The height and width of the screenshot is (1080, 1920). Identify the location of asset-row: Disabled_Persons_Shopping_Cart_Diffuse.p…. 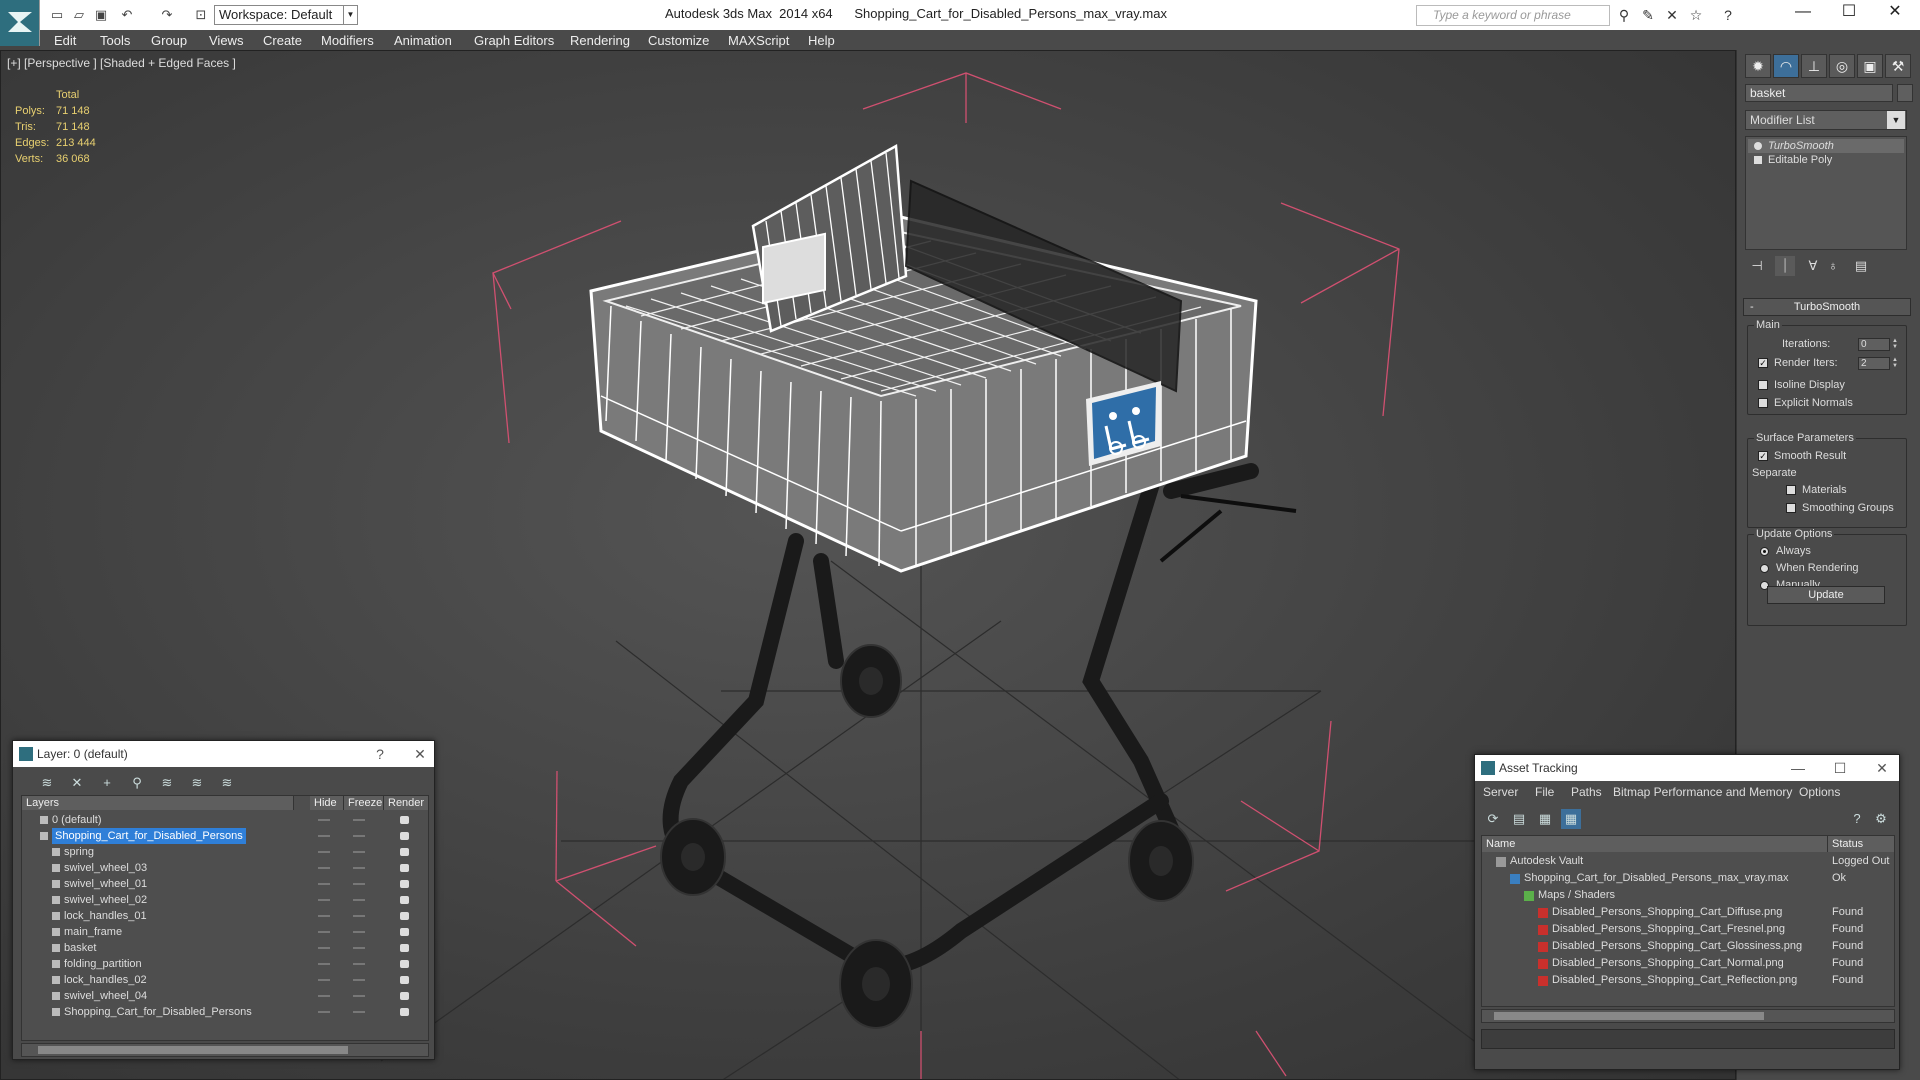
(1688, 912).